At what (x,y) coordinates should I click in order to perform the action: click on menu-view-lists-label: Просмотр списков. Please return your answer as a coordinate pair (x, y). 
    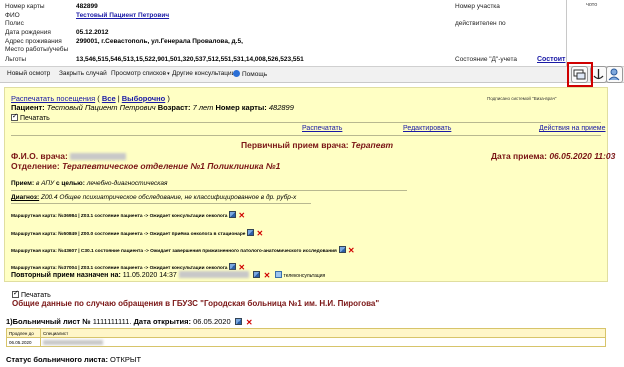
    Looking at the image, I should click on (139, 73).